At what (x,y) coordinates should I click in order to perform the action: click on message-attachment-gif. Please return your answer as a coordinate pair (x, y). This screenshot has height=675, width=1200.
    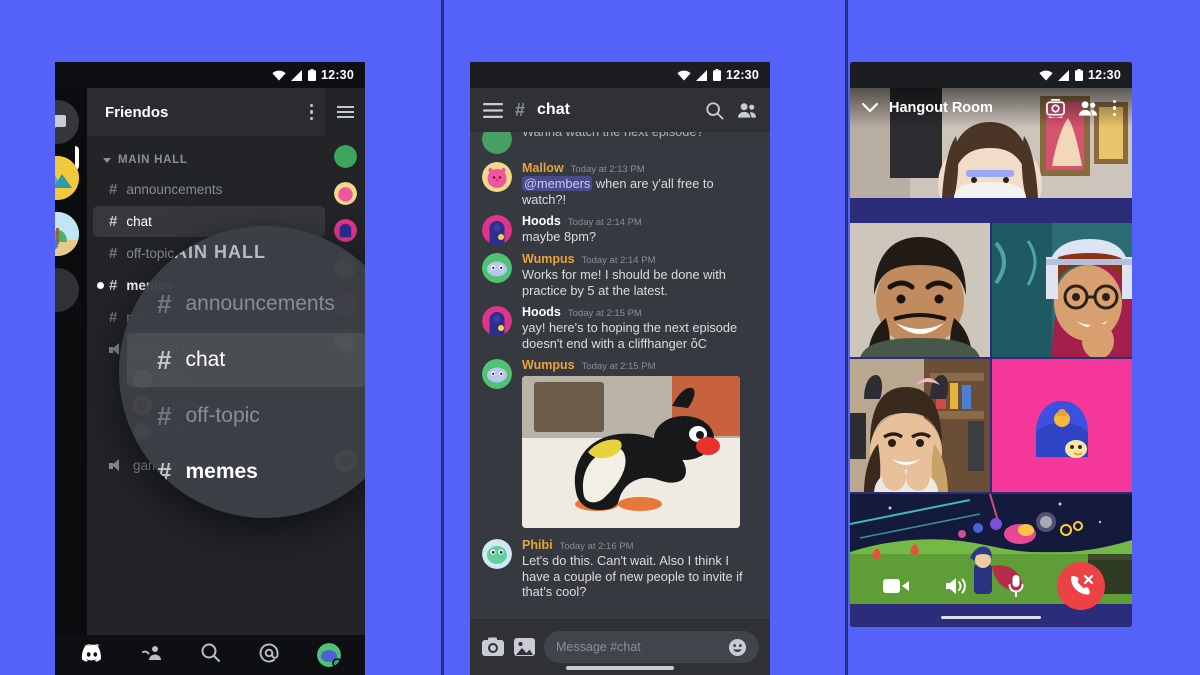
    Looking at the image, I should click on (631, 452).